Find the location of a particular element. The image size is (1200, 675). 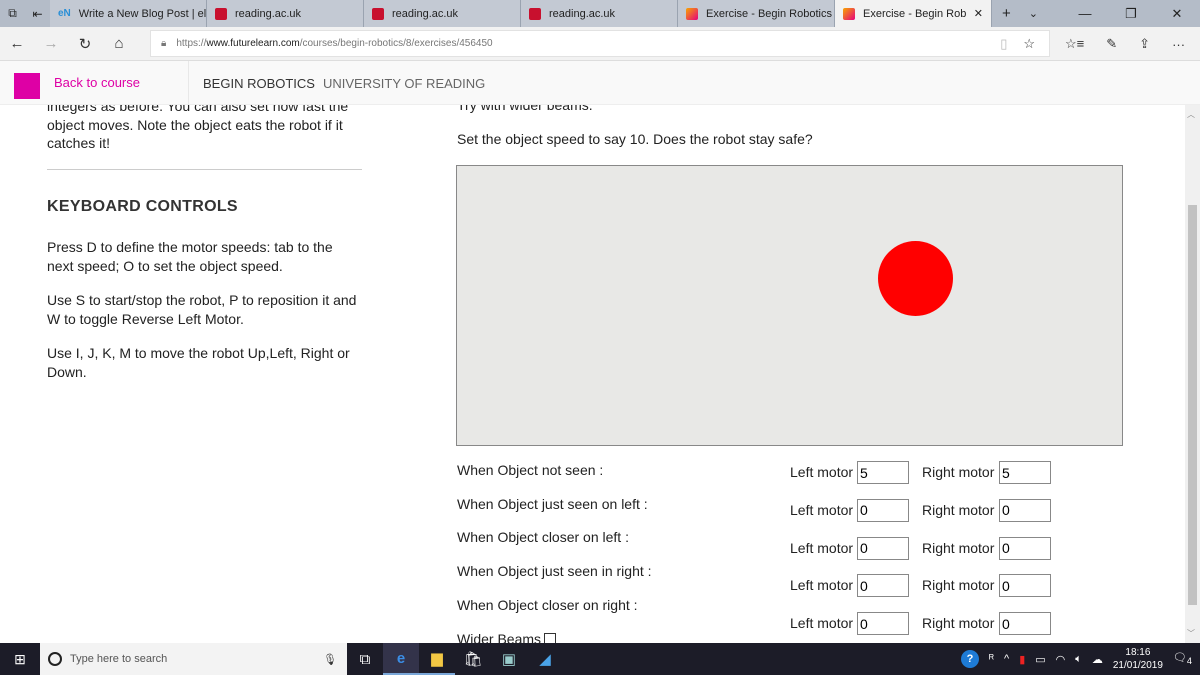

notifications-icon: 🗨︎4 is located at coordinates (1182, 658).